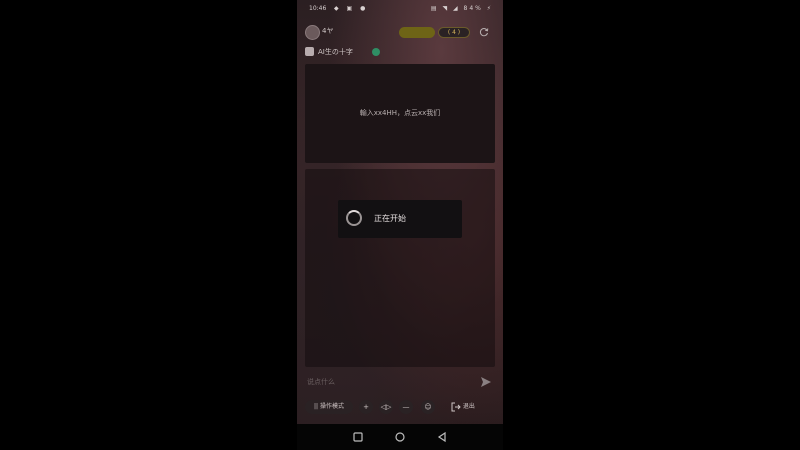  Describe the element at coordinates (312, 32) in the screenshot. I see `avatar` at that location.